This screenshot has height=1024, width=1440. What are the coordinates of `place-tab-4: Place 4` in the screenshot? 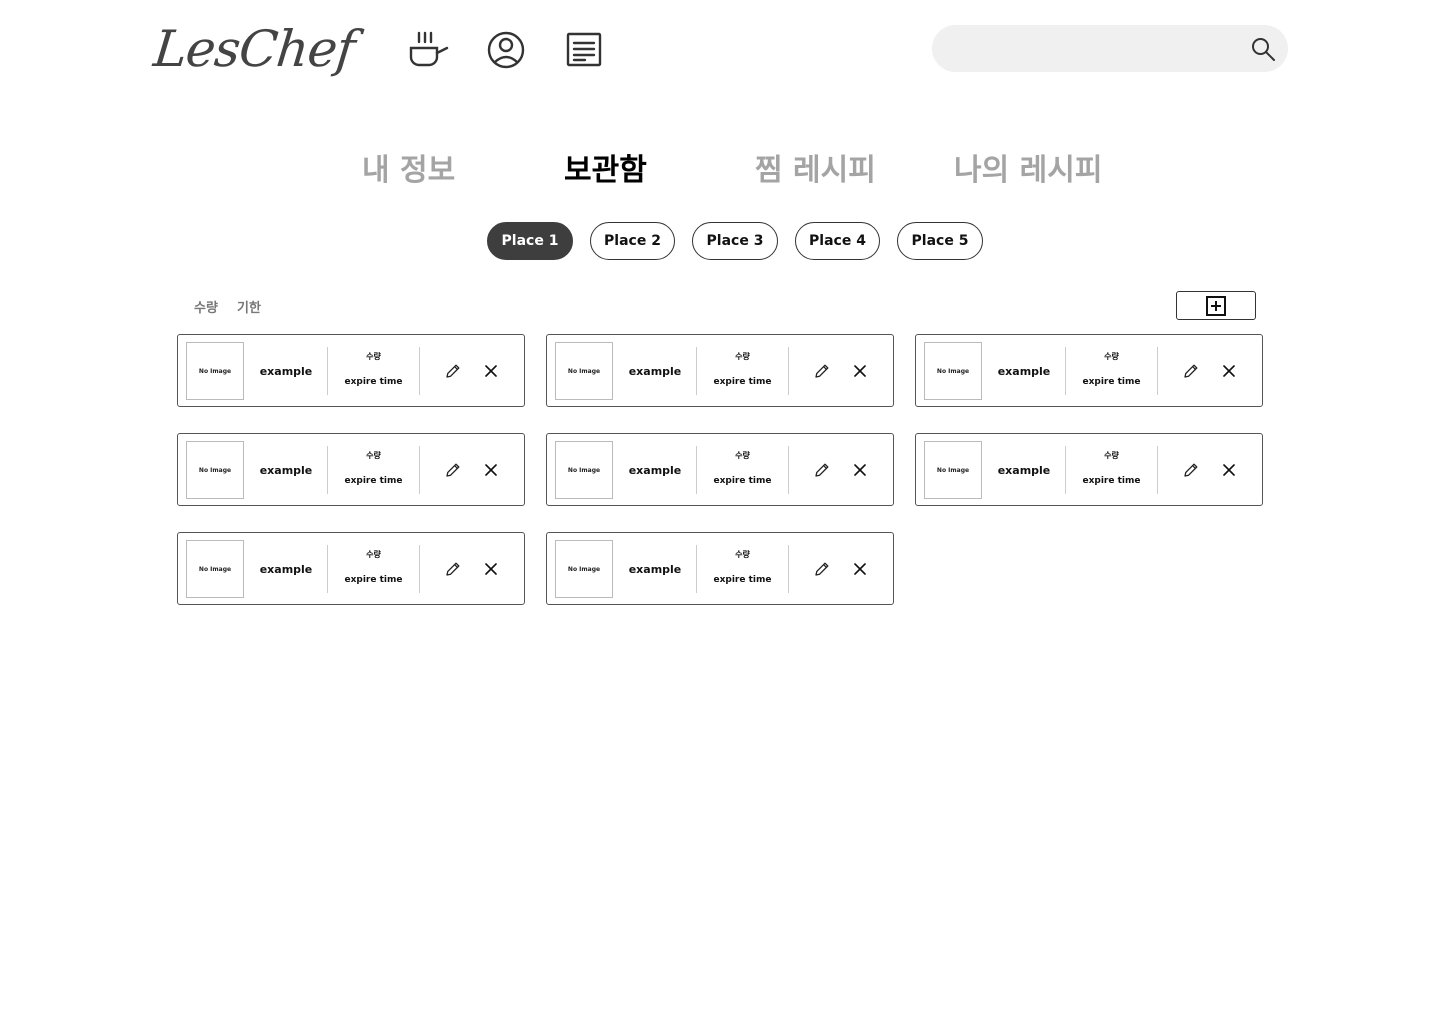 It's located at (837, 241).